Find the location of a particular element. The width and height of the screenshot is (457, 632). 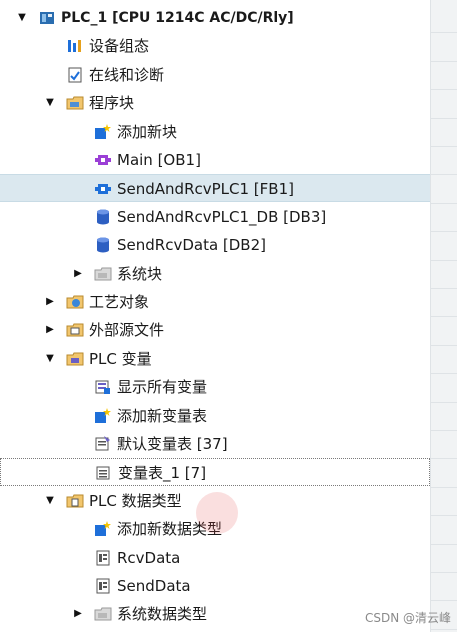

tree-item-label: RcvData is located at coordinates (149, 557).